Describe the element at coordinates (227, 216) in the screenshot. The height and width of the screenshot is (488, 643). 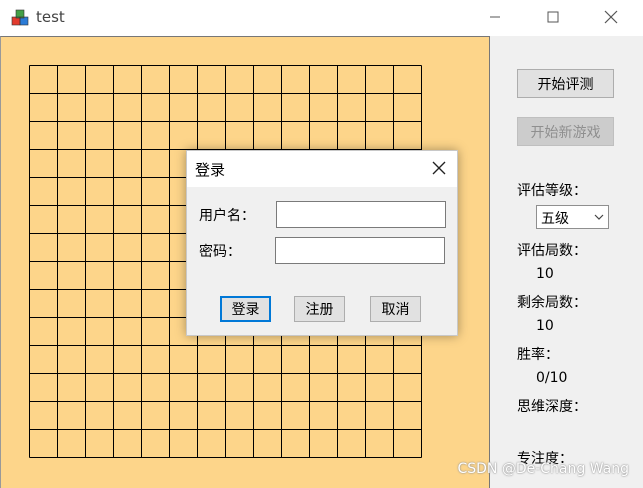
I see `username-label: 用户名：` at that location.